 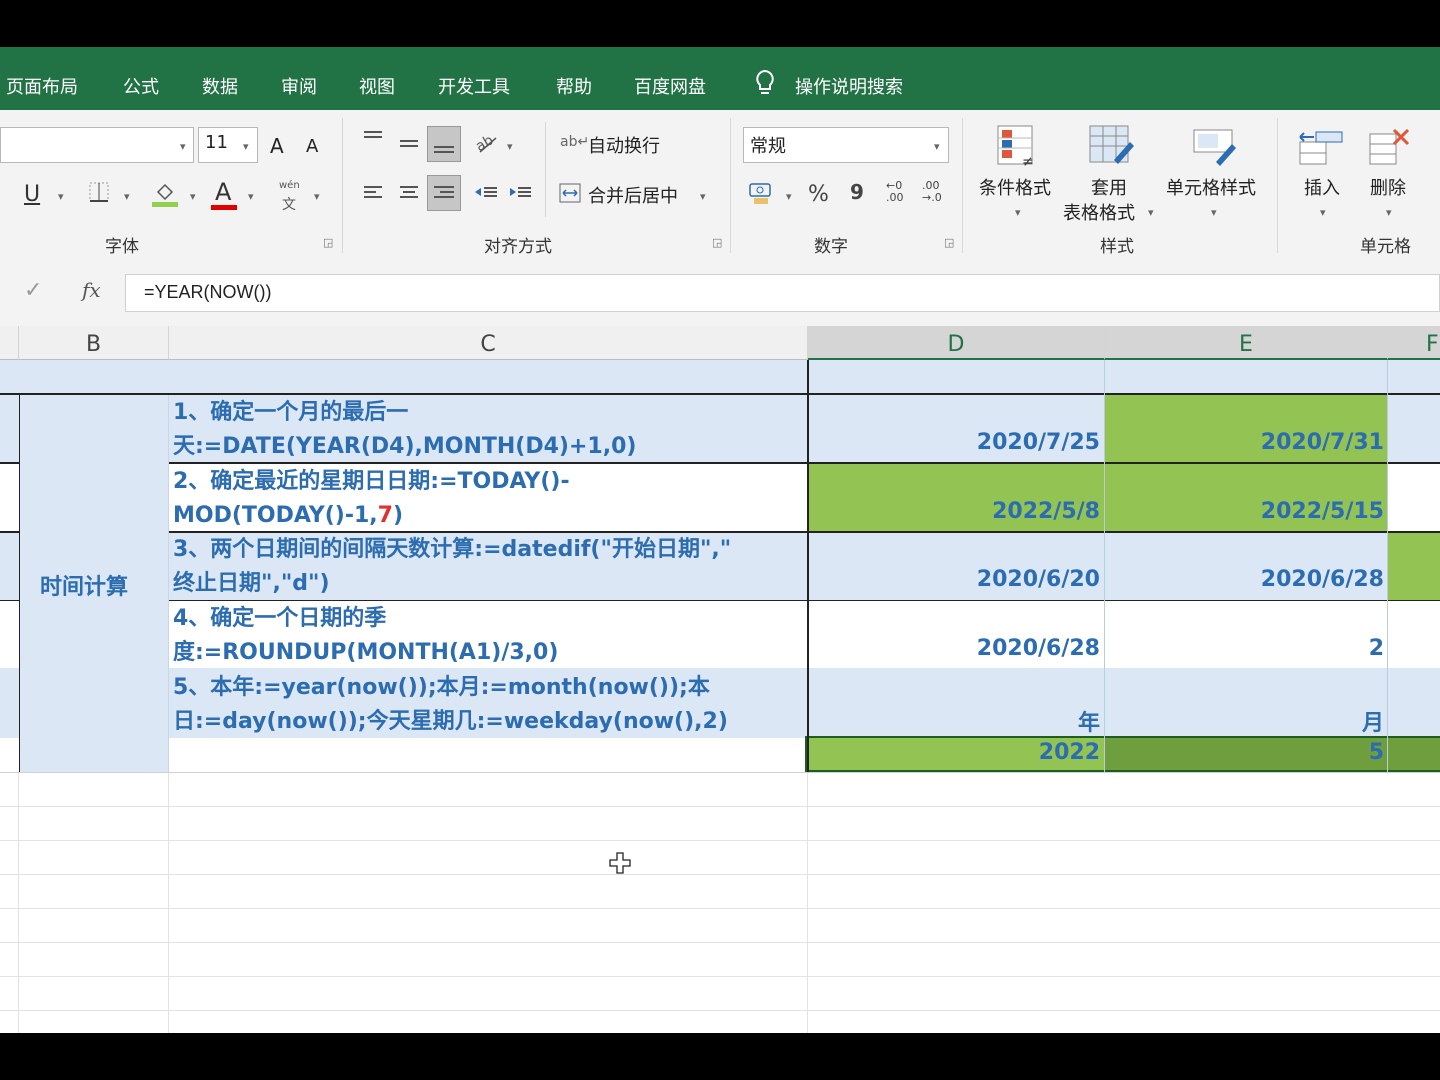 What do you see at coordinates (228, 145) in the screenshot?
I see `font-size-box: 11` at bounding box center [228, 145].